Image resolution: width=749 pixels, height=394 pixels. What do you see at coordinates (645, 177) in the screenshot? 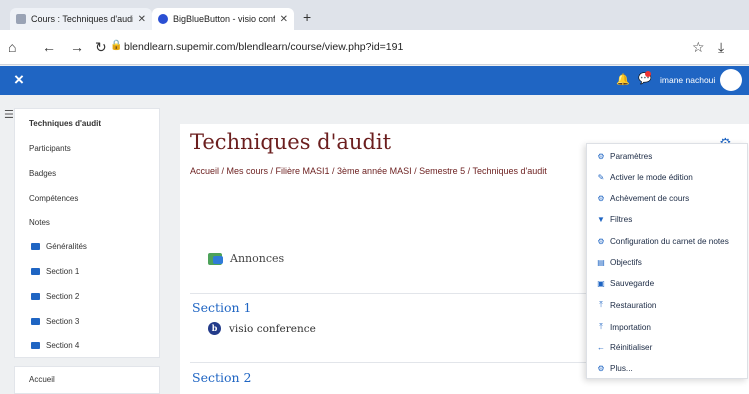
I see `menu-item-edit-mode: ✎ Activer le mode édition` at bounding box center [645, 177].